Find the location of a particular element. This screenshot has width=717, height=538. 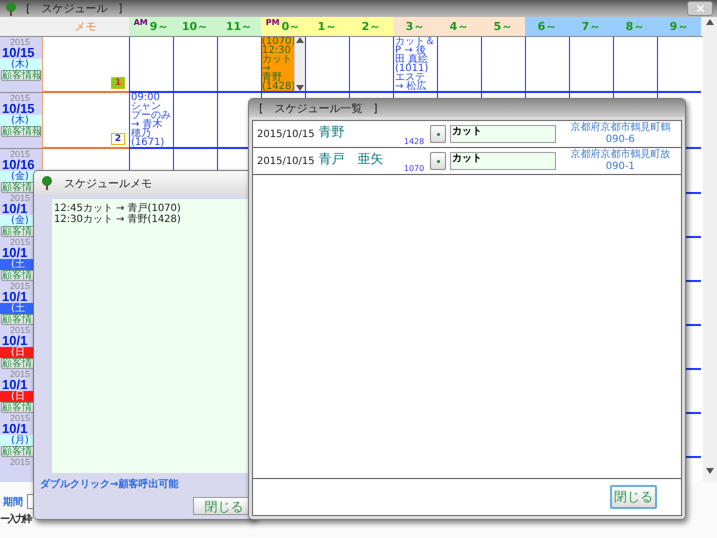

period-label: 期間 is located at coordinates (13, 502).